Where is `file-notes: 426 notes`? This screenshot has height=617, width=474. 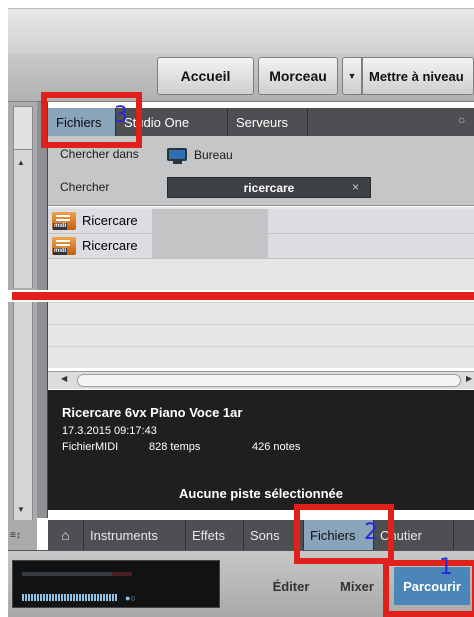 file-notes: 426 notes is located at coordinates (276, 447).